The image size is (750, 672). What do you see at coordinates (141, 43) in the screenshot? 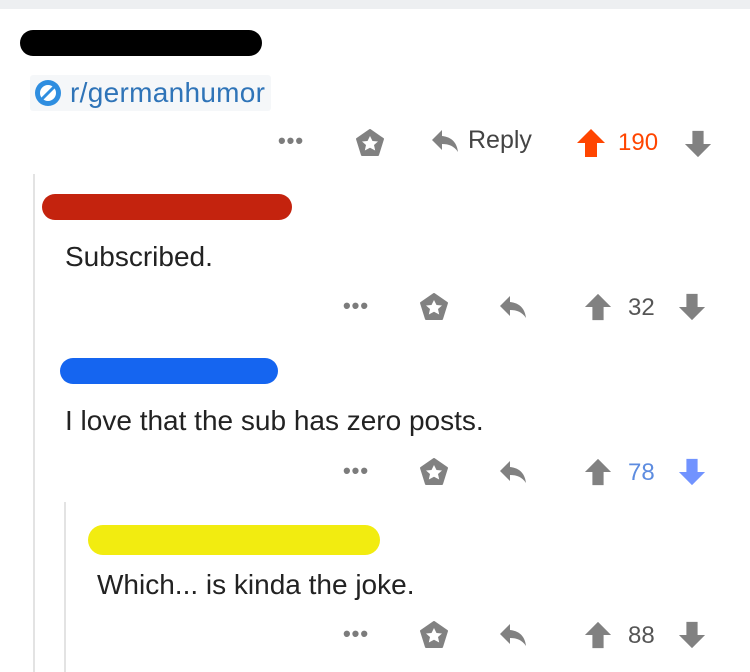
I see `redacted-username` at bounding box center [141, 43].